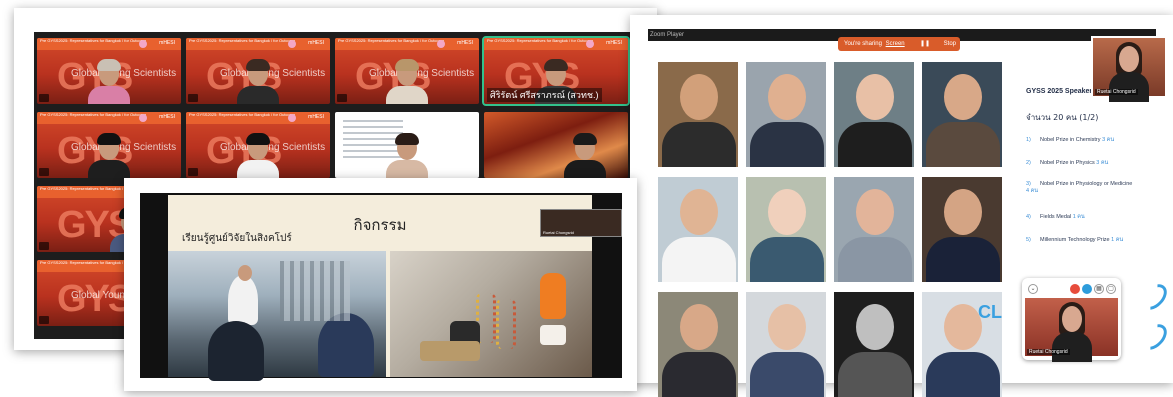  Describe the element at coordinates (667, 35) in the screenshot. I see `app-title: Zoom Player` at that location.